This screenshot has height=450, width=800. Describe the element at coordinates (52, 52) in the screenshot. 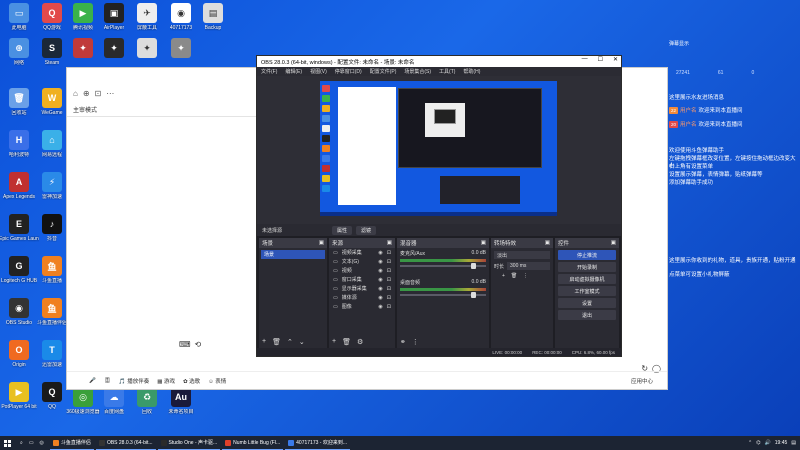

I see `desktop-icon: S Steam` at that location.